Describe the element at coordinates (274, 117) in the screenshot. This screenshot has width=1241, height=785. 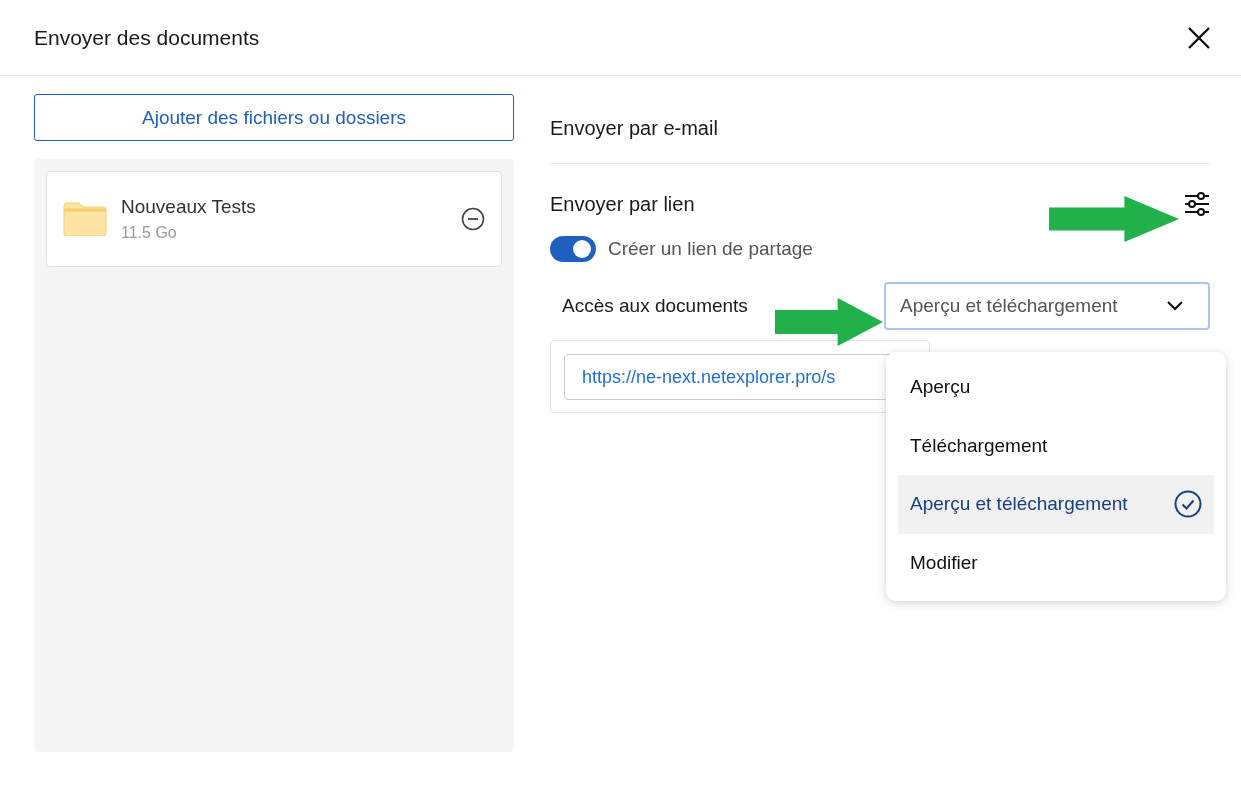
I see `add-files-button: Ajouter des fichiers ou dossiers` at that location.